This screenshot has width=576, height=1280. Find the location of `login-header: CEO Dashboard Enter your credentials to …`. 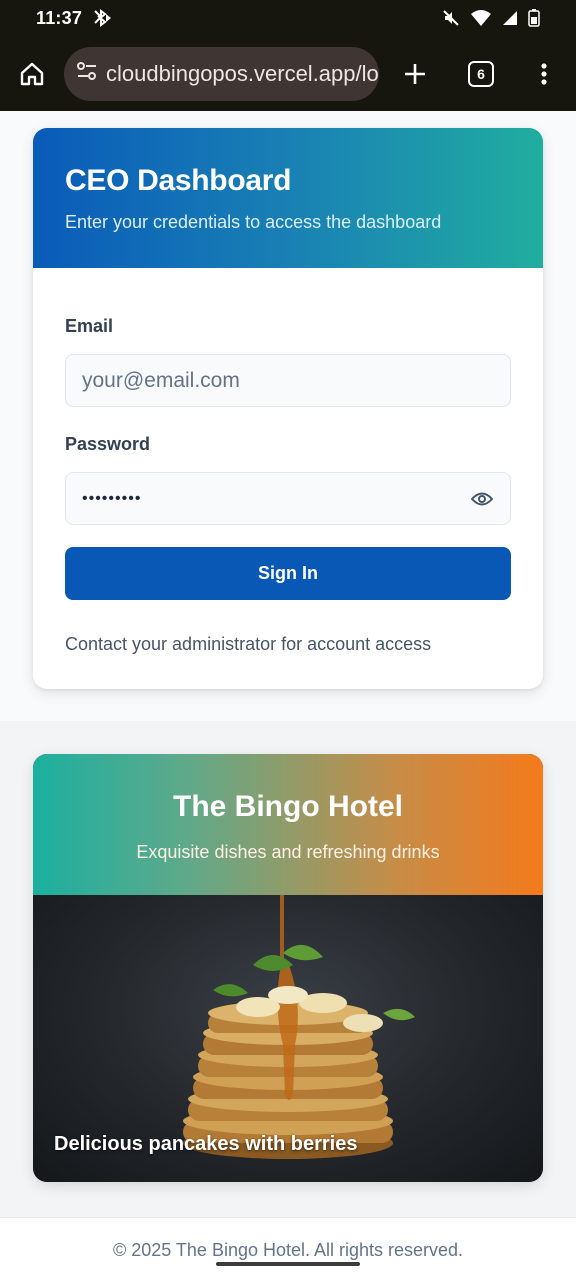

login-header: CEO Dashboard Enter your credentials to … is located at coordinates (288, 198).